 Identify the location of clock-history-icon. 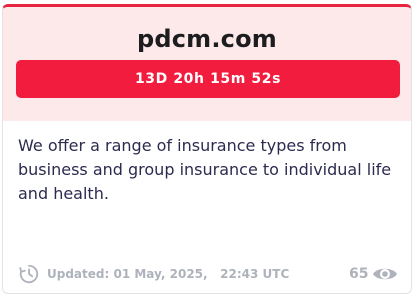
(29, 274).